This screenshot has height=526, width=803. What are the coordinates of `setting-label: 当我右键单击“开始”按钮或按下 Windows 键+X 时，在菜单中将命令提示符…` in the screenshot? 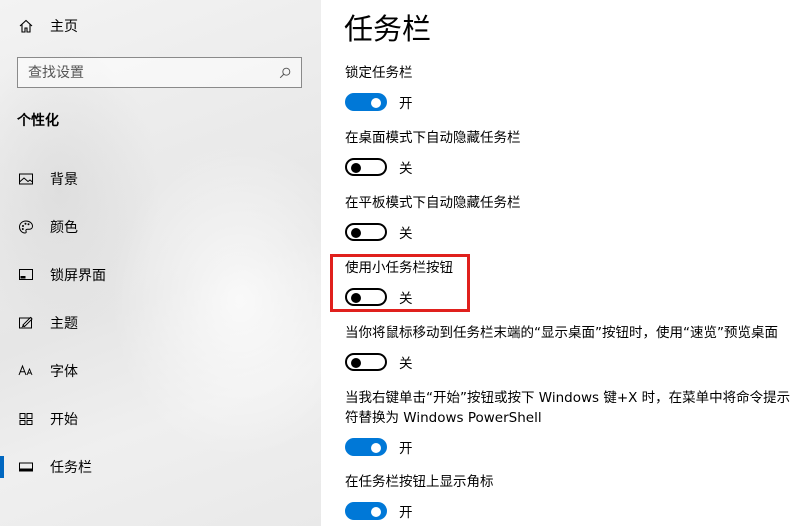 It's located at (568, 408).